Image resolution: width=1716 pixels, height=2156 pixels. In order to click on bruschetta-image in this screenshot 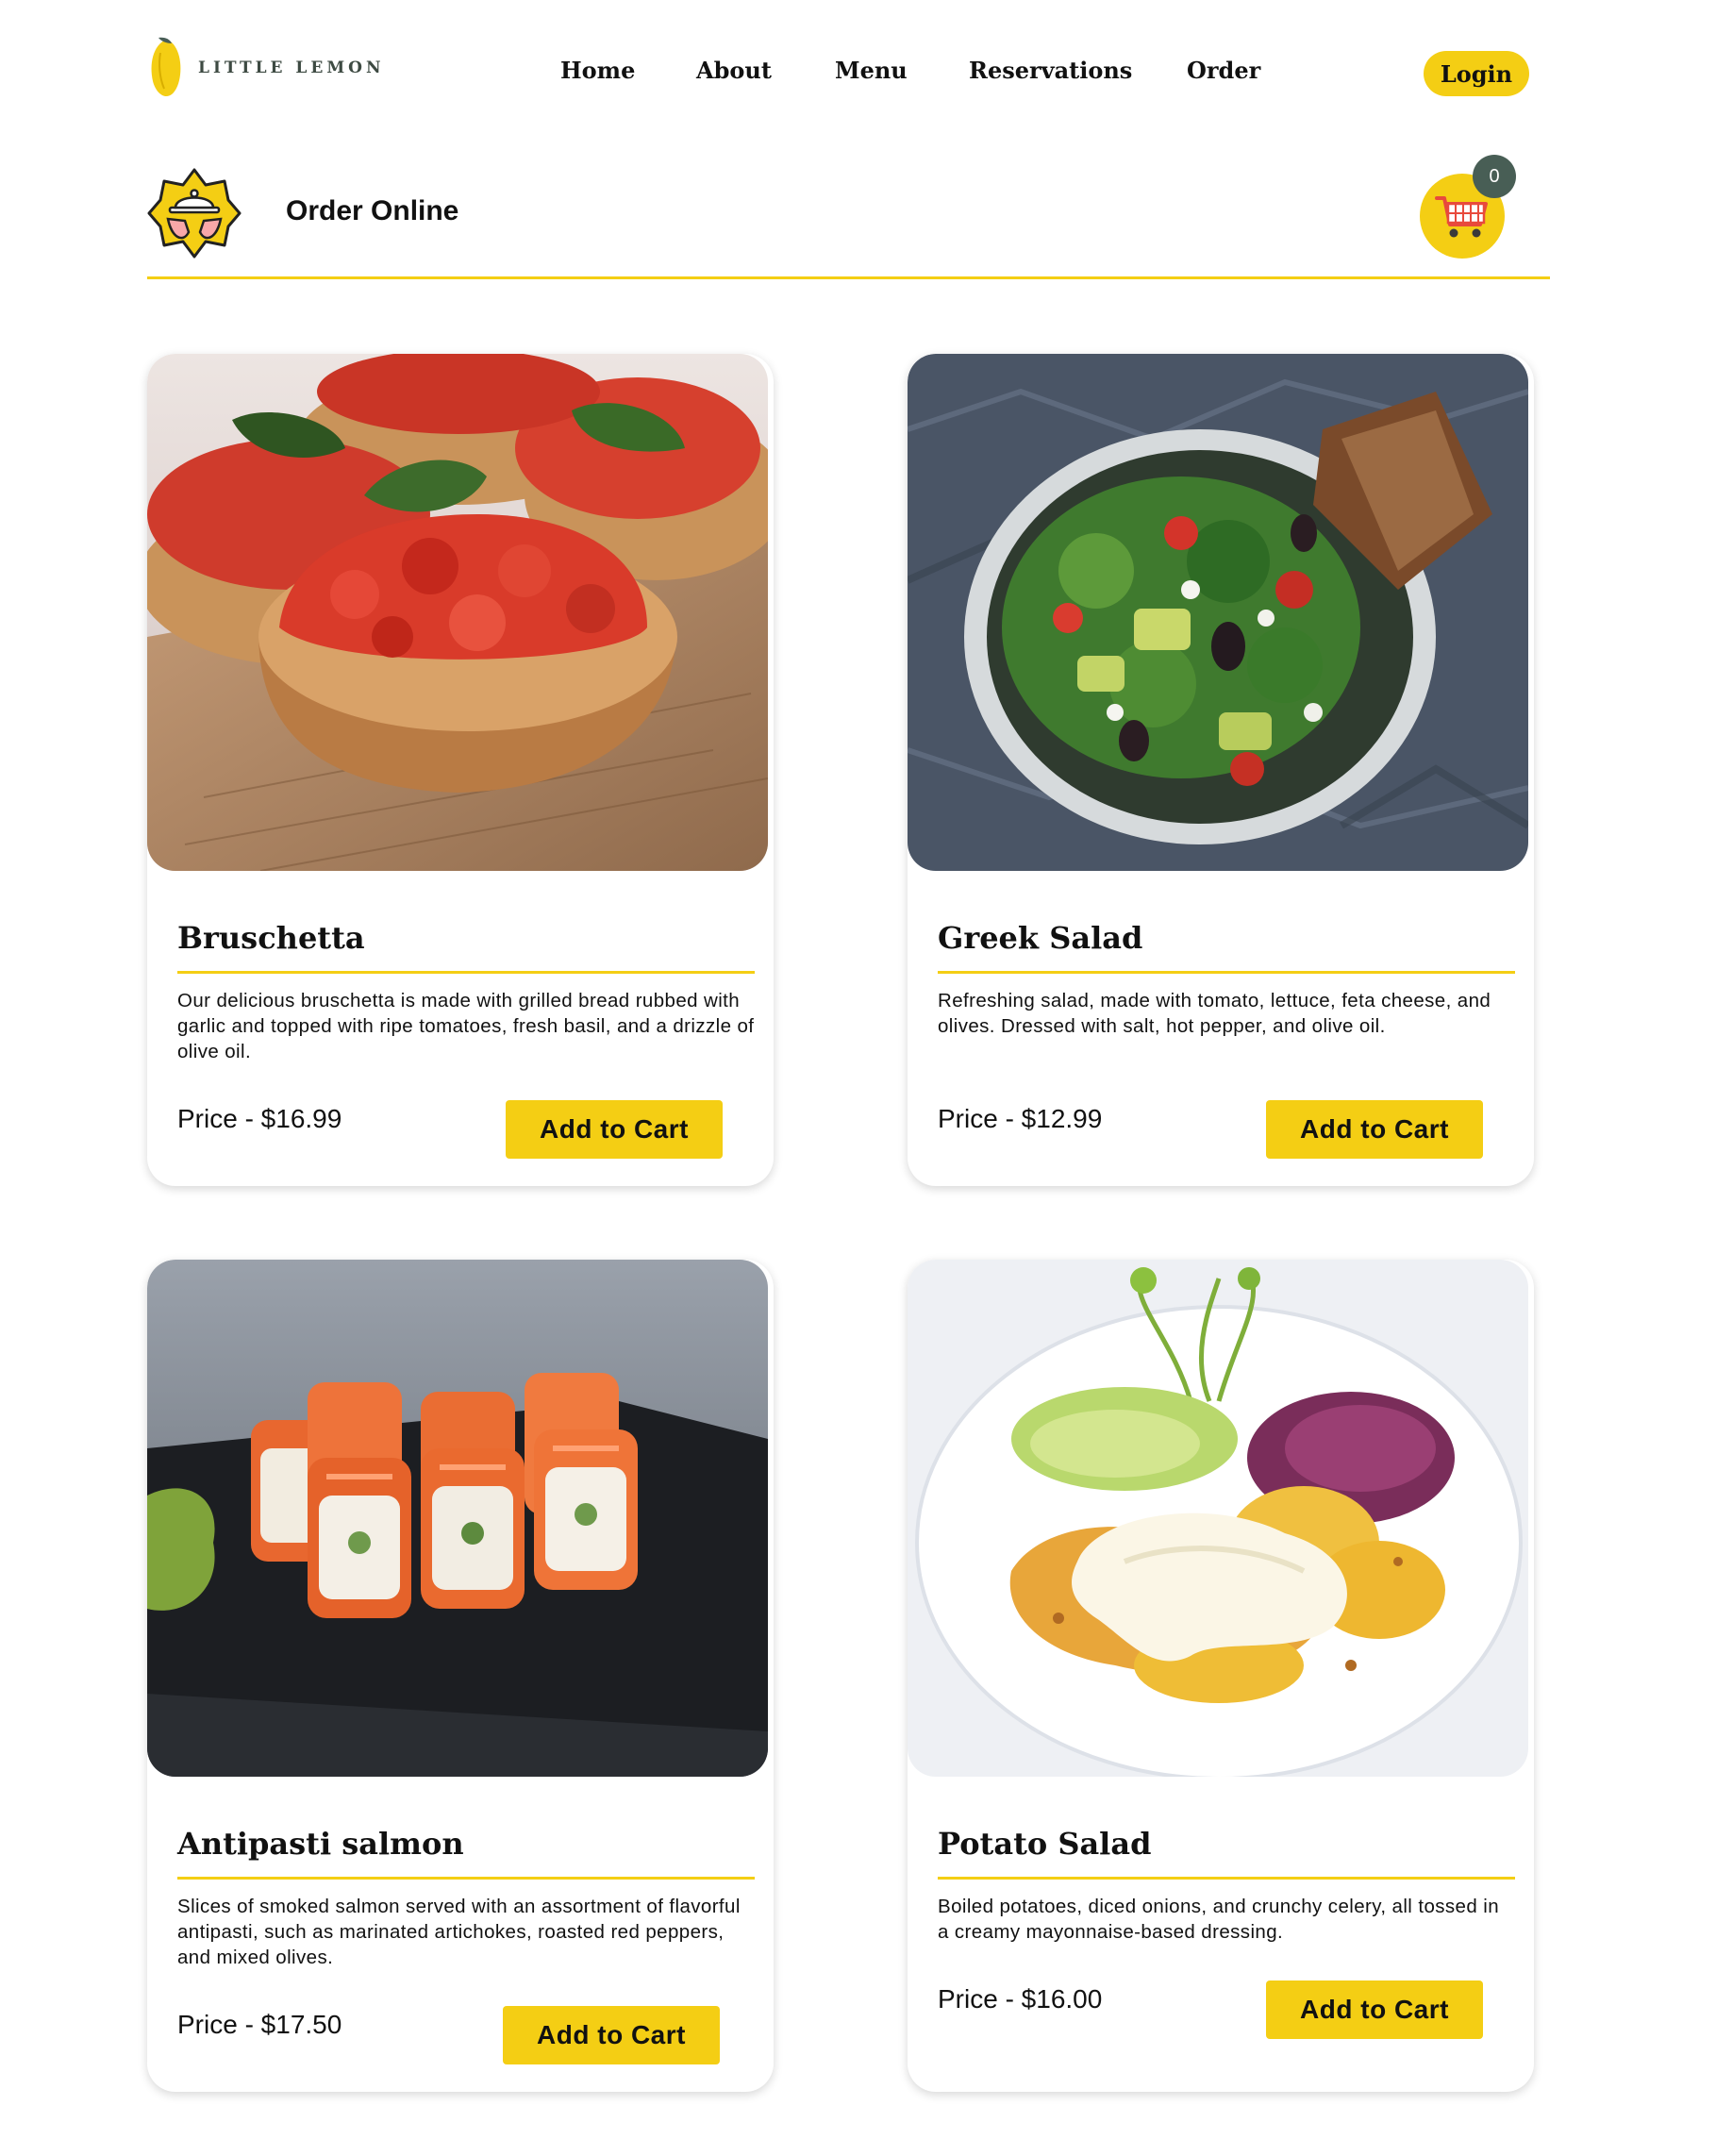, I will do `click(457, 612)`.